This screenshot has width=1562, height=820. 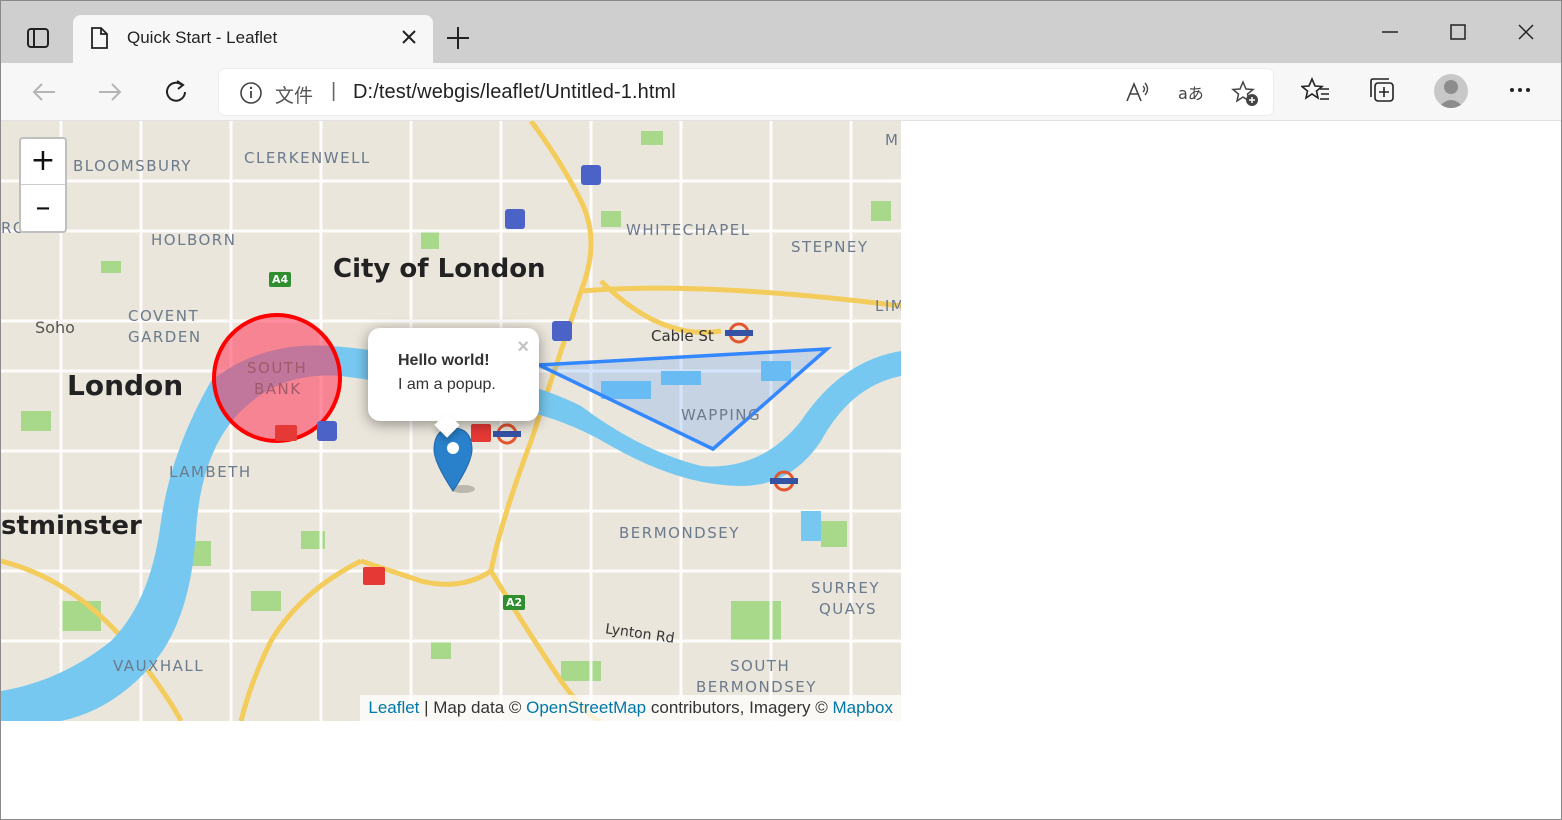 I want to click on label-m-fragment: M, so click(x=892, y=140).